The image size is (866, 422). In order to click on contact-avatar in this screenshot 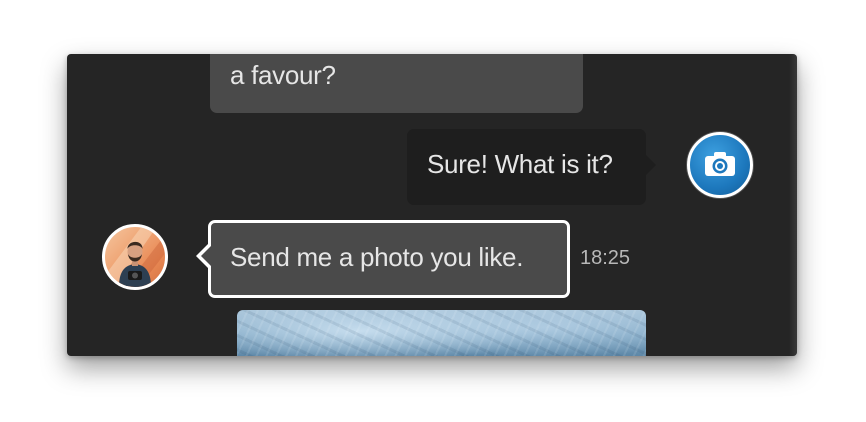, I will do `click(135, 257)`.